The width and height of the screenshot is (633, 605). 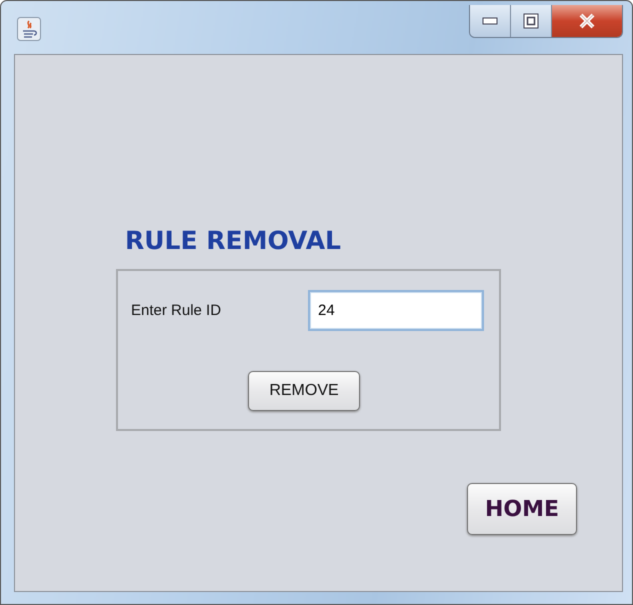 I want to click on form-heading: RULE REMOVAL, so click(x=233, y=240).